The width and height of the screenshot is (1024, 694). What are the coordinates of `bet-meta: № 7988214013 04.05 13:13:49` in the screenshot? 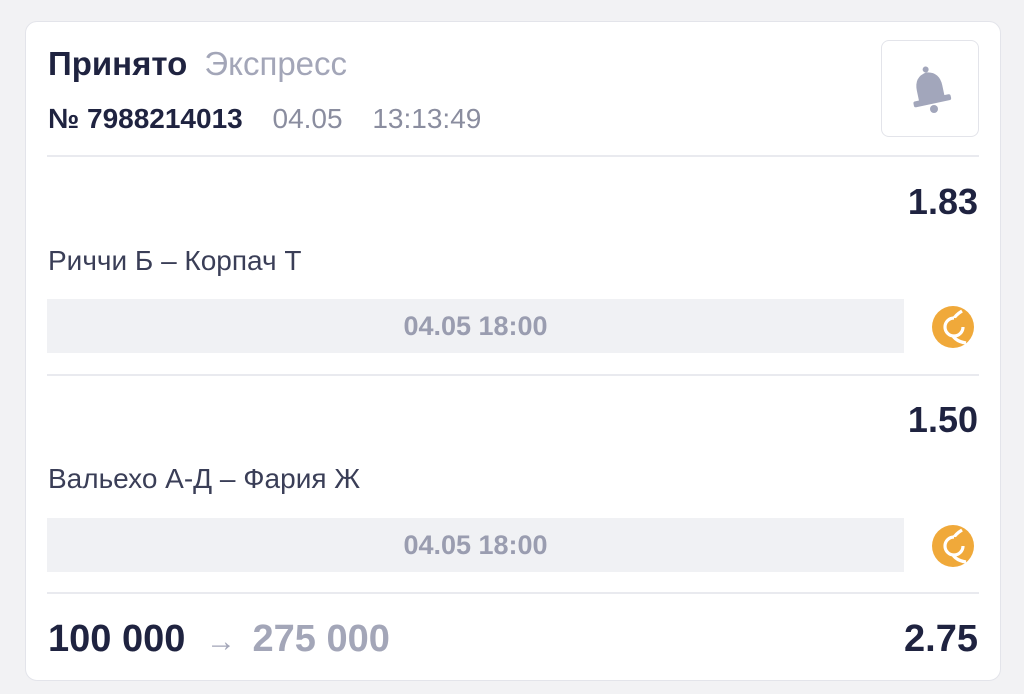 It's located at (264, 119).